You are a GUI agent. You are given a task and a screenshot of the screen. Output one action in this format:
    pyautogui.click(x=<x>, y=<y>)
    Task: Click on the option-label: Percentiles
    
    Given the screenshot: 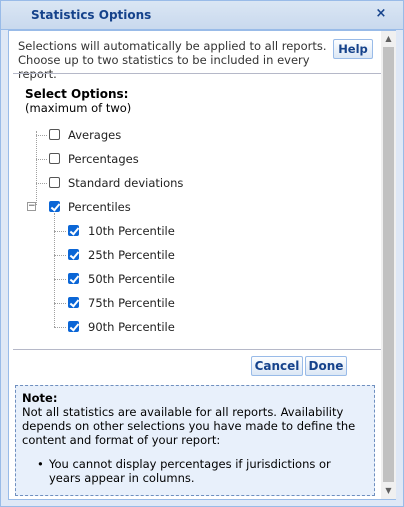 What is the action you would take?
    pyautogui.click(x=99, y=207)
    